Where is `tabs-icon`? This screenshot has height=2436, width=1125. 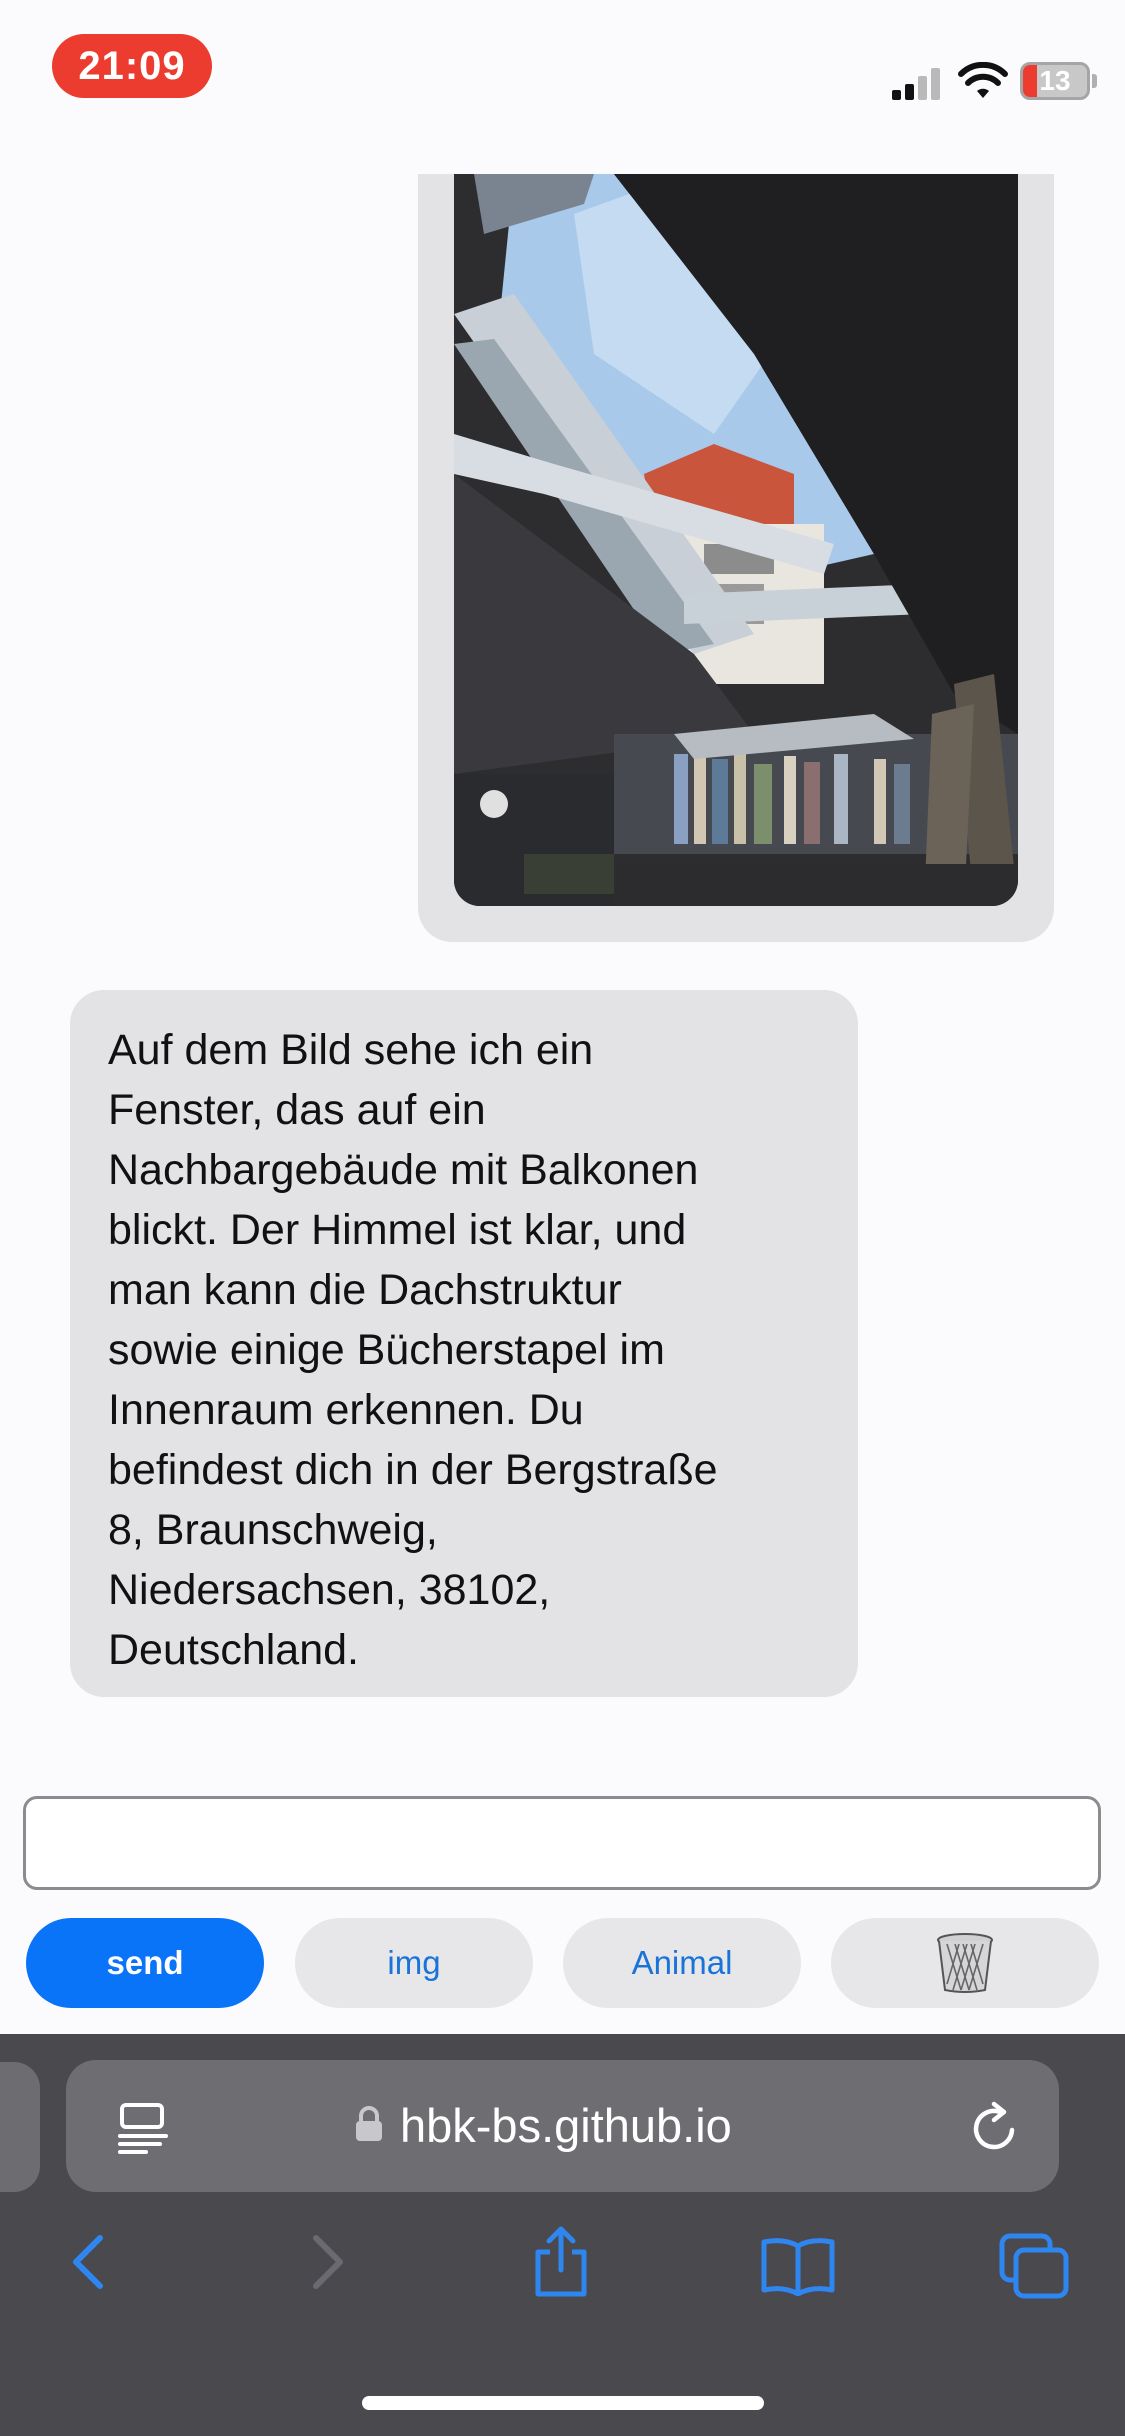
tabs-icon is located at coordinates (1034, 2266).